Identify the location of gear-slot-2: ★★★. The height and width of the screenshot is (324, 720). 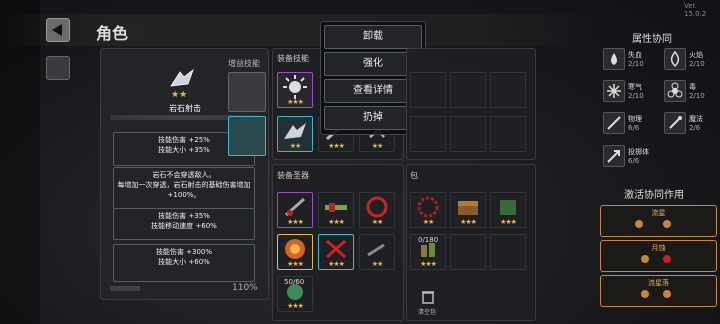
(336, 210).